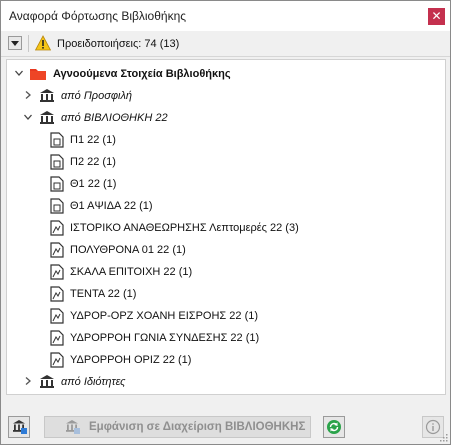  I want to click on tree-item: ΥΔΡΟΡΡΟΗ ΟΡΙΖ 22 (1), so click(226, 360).